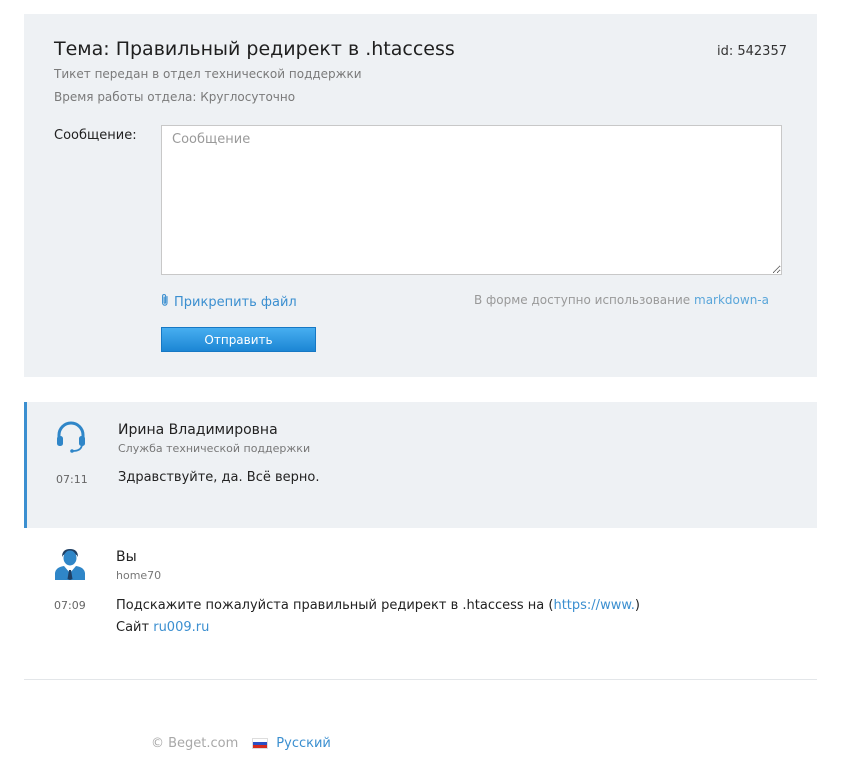 The image size is (841, 758). What do you see at coordinates (214, 448) in the screenshot?
I see `author-role: Служба технической поддержки` at bounding box center [214, 448].